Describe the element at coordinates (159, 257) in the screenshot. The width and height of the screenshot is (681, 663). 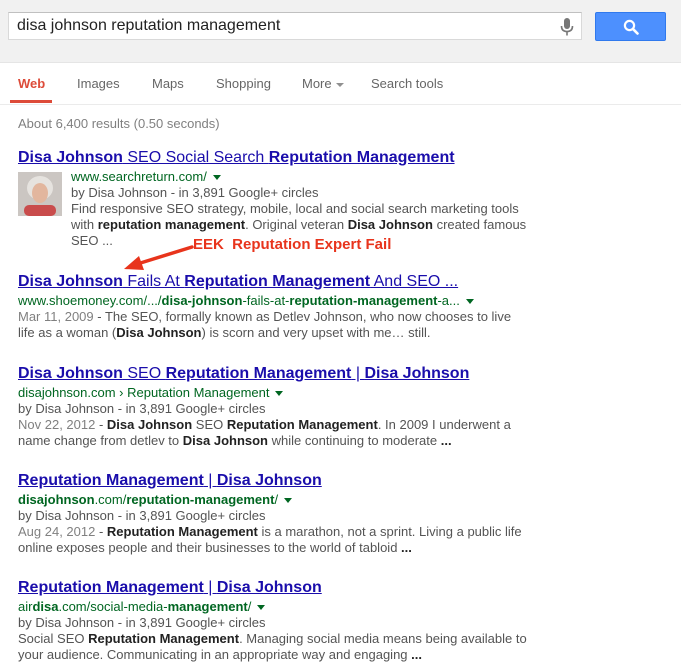
I see `annotation-arrow-icon` at that location.